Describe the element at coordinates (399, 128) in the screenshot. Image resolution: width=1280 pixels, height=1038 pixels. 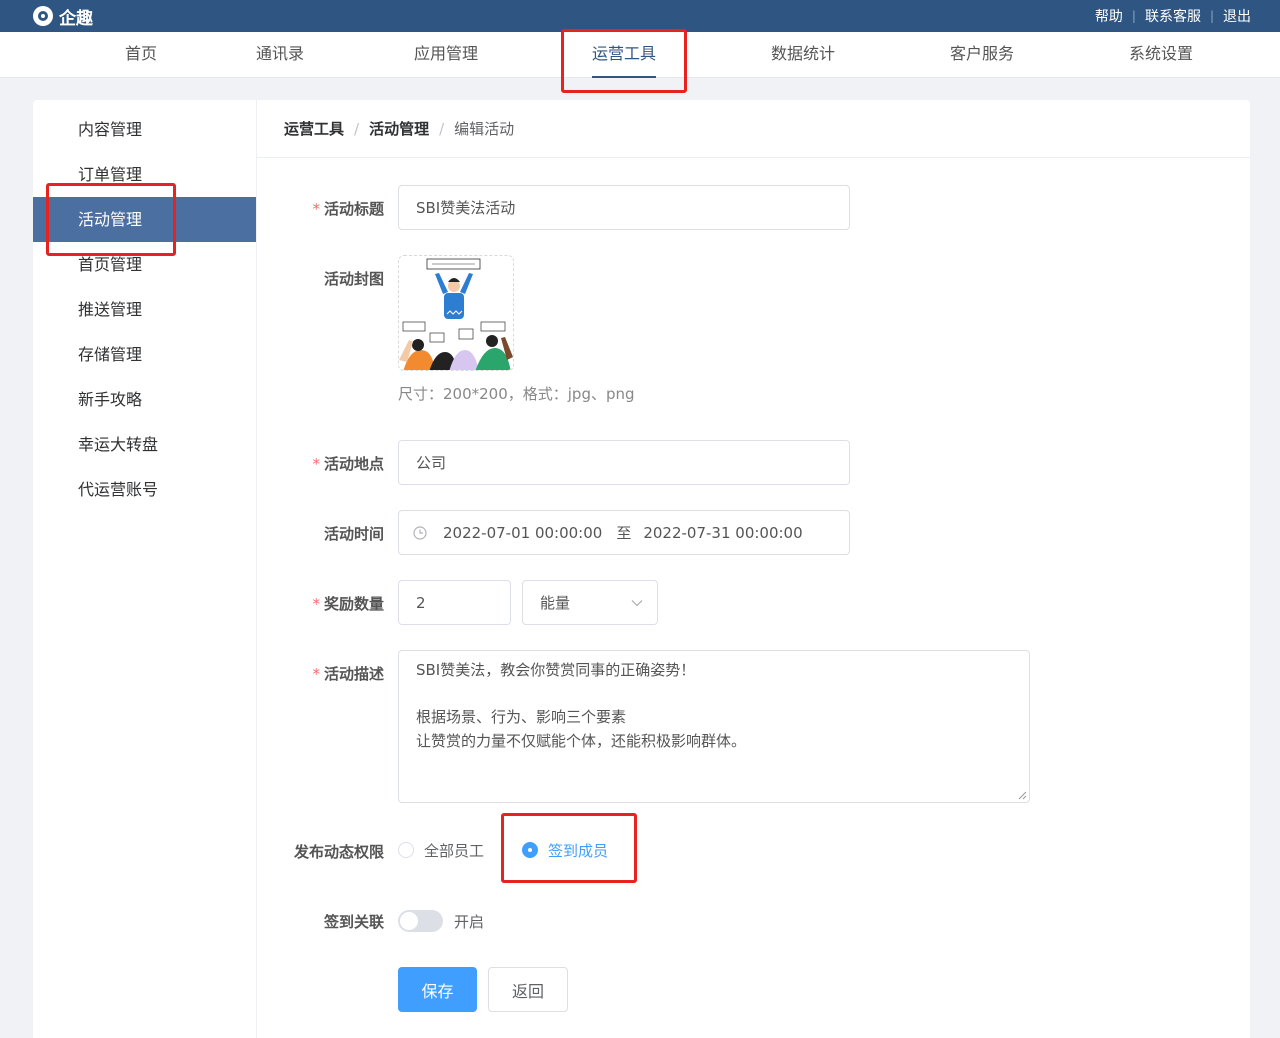
I see `breadcrumb-item: 活动管理` at that location.